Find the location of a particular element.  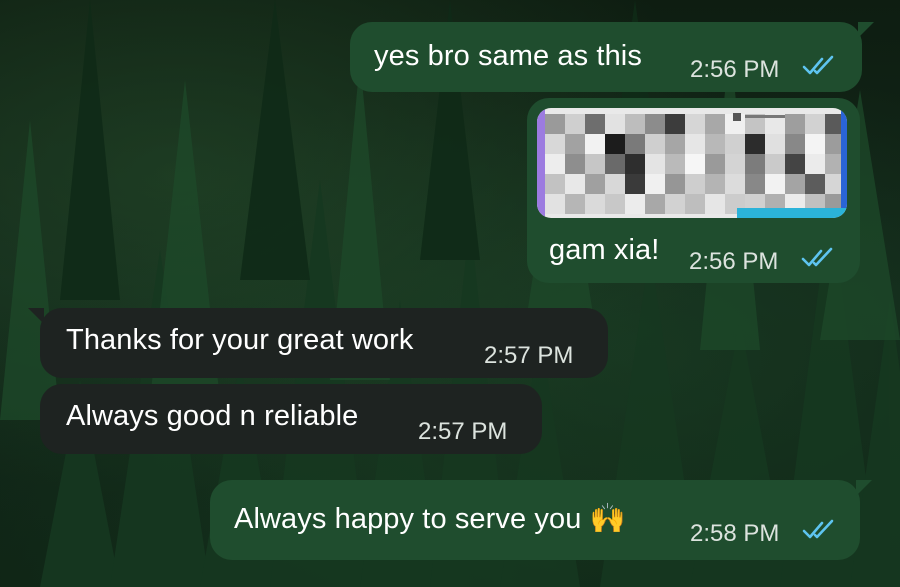

blurred-image-mosaic is located at coordinates (695, 164).